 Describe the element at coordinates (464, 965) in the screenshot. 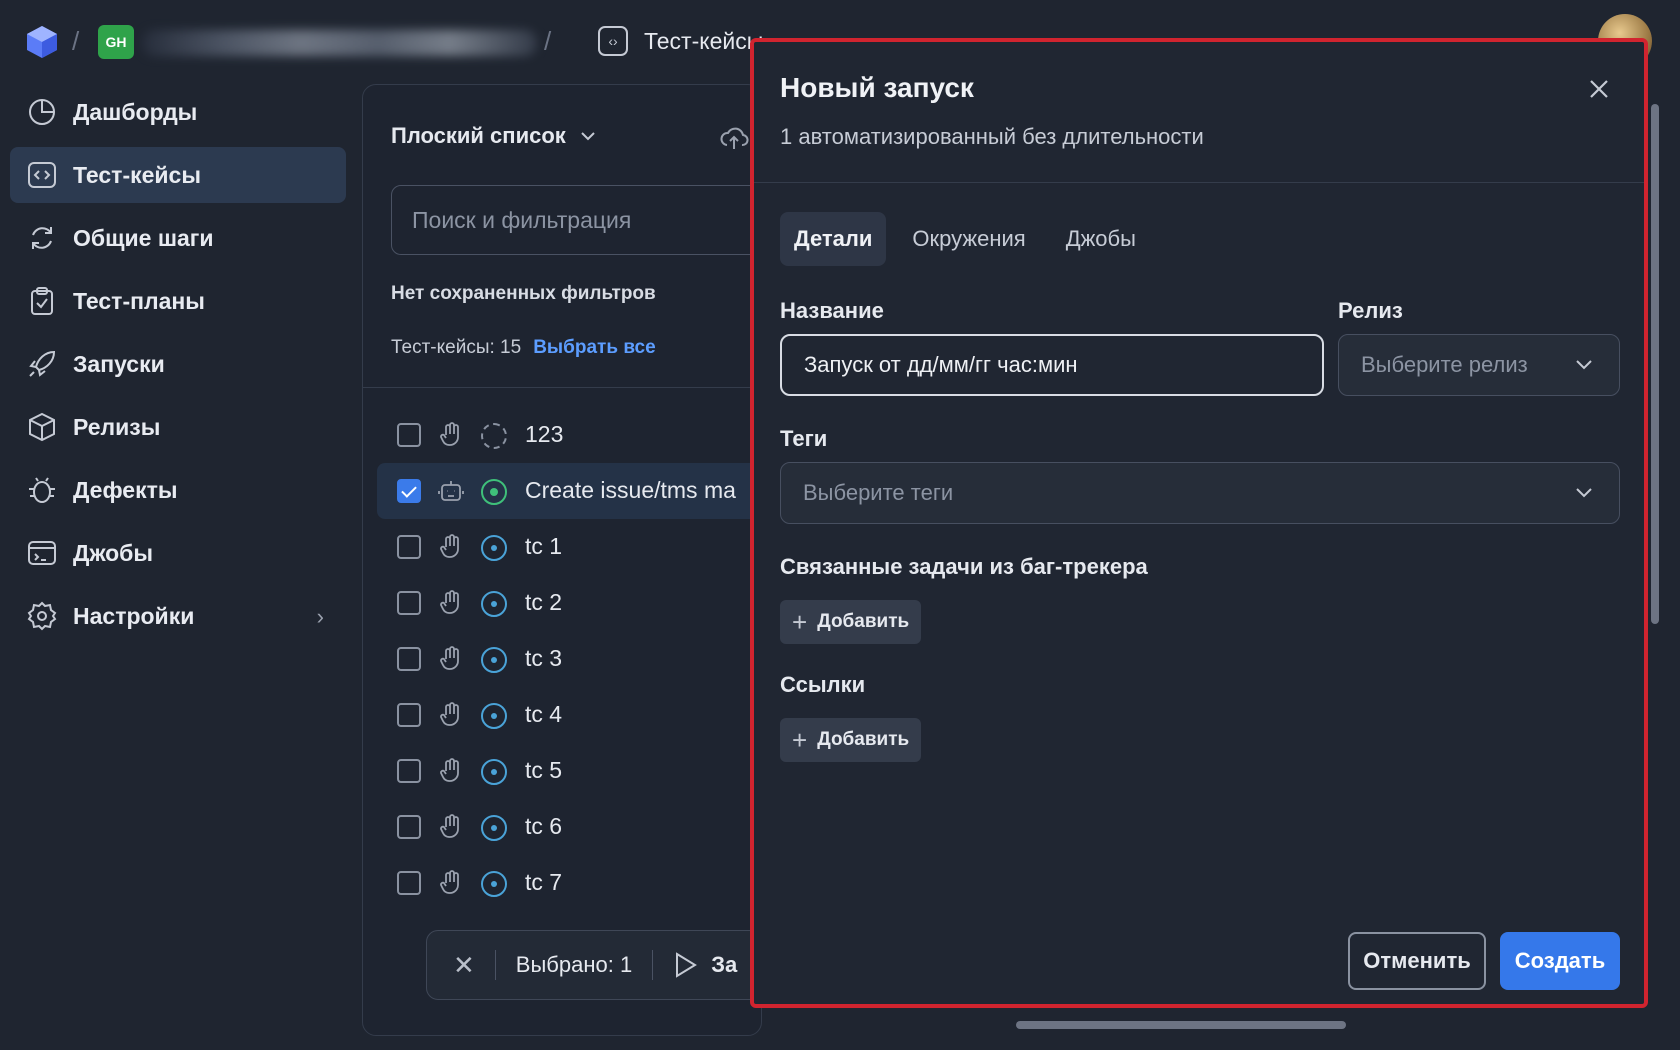

I see `clear-selection-icon: ✕` at that location.